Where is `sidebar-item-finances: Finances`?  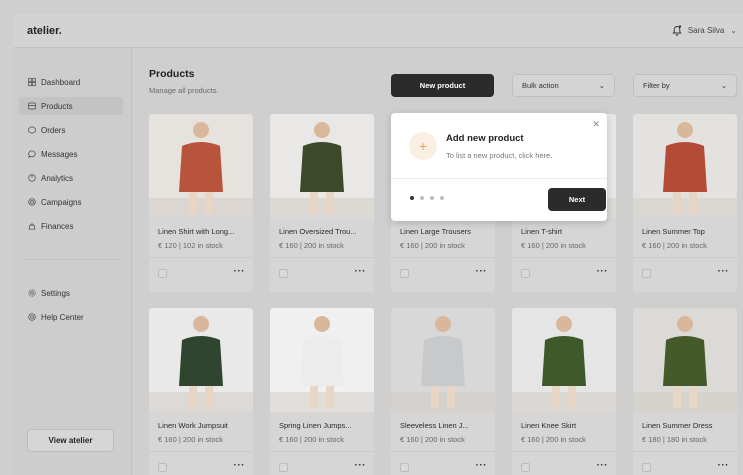 sidebar-item-finances: Finances is located at coordinates (71, 226).